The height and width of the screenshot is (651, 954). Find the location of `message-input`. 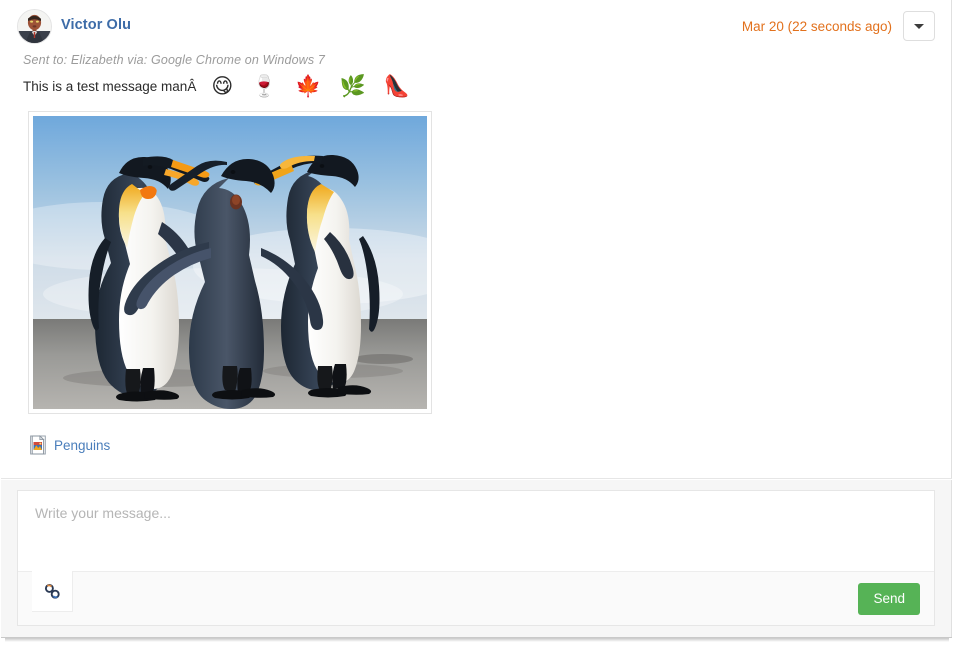

message-input is located at coordinates (476, 531).